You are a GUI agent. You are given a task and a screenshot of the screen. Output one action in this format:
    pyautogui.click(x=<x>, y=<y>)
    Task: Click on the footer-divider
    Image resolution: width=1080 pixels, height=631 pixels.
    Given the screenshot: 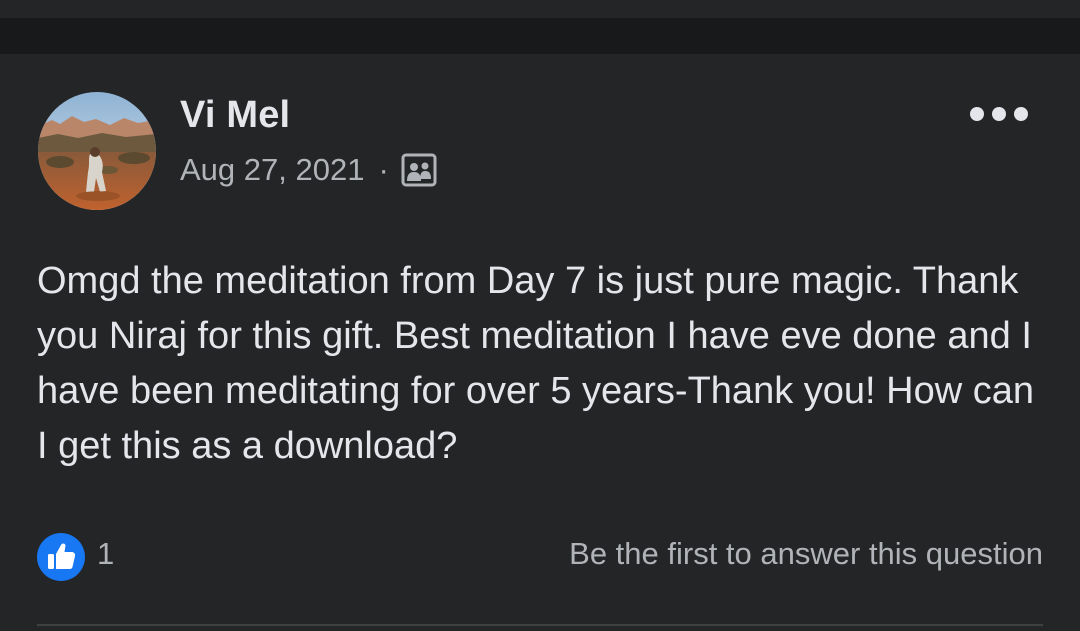 What is the action you would take?
    pyautogui.click(x=540, y=625)
    